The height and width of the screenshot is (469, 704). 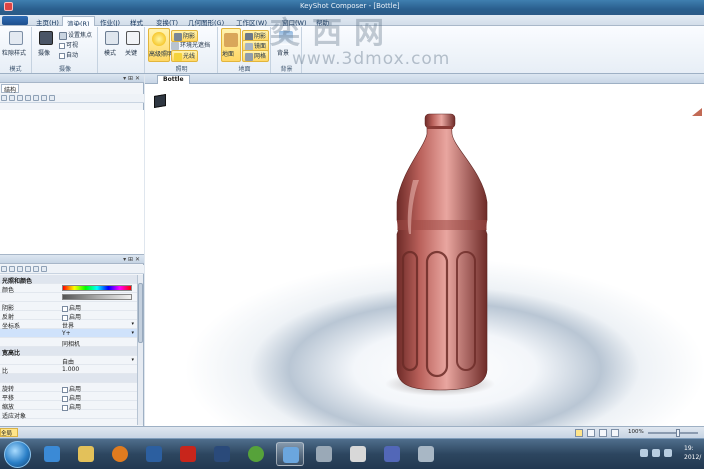 I want to click on taskbar: 19: 2012/, so click(x=352, y=453).